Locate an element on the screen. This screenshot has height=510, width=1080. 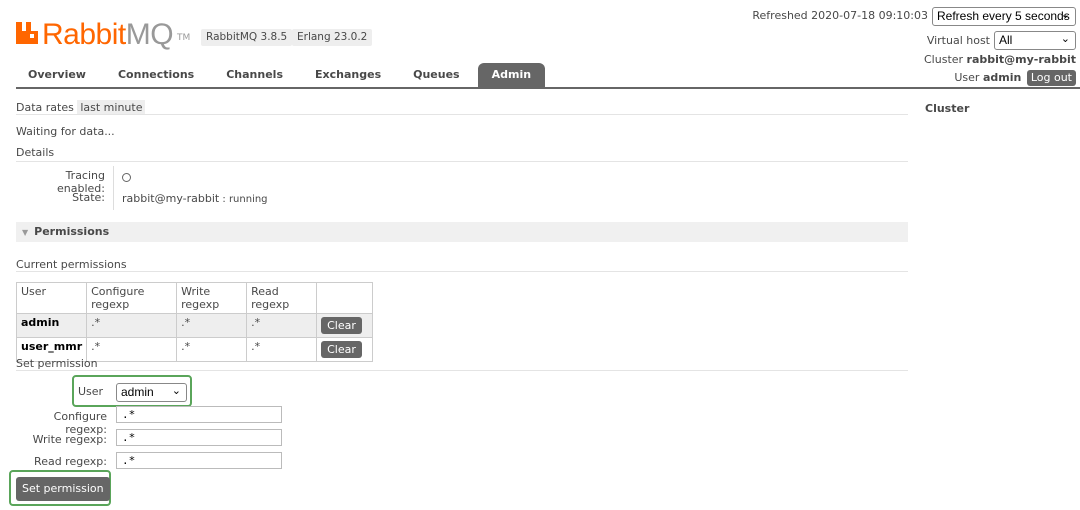
column-header-user: User is located at coordinates (51, 298).